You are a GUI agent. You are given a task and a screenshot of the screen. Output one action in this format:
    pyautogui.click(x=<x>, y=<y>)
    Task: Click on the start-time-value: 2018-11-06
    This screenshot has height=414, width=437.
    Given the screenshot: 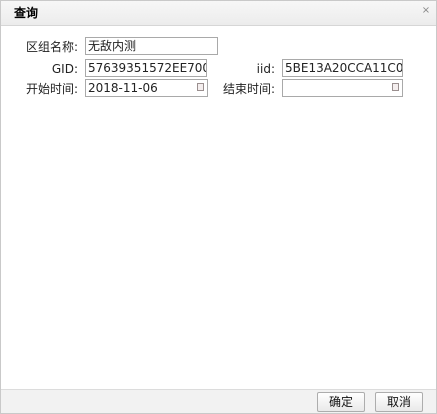 What is the action you would take?
    pyautogui.click(x=123, y=88)
    